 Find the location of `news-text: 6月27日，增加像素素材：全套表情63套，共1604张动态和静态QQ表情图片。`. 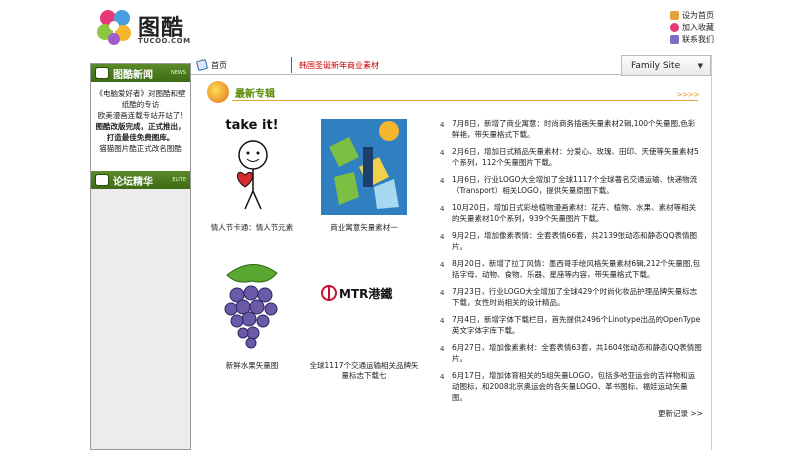

news-text: 6月27日，增加像素素材：全套表情63套，共1604张动态和静态QQ表情图片。 is located at coordinates (577, 353).